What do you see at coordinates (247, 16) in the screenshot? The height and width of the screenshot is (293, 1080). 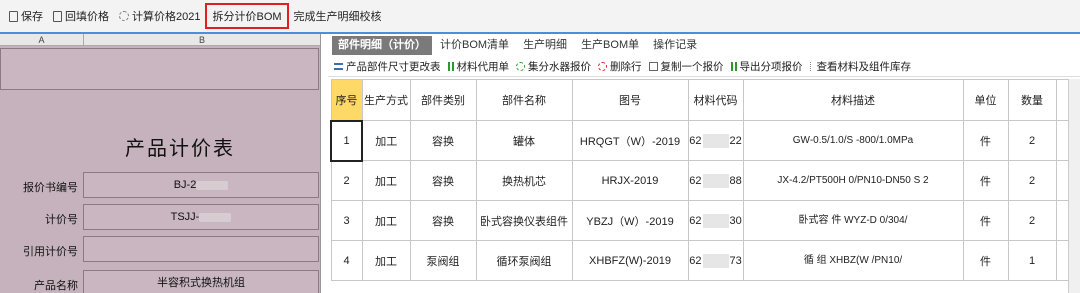 I see `split-bom-button: 拆分计价BOM` at bounding box center [247, 16].